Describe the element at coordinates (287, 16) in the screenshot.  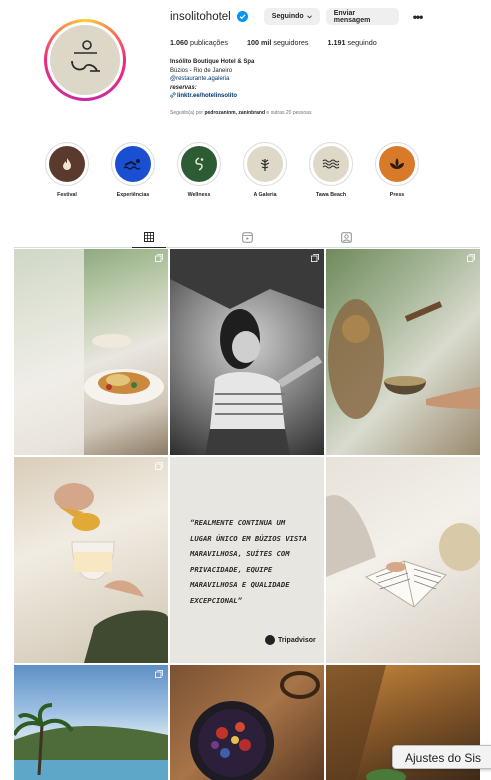
I see `following-button-label: Seguindo` at that location.